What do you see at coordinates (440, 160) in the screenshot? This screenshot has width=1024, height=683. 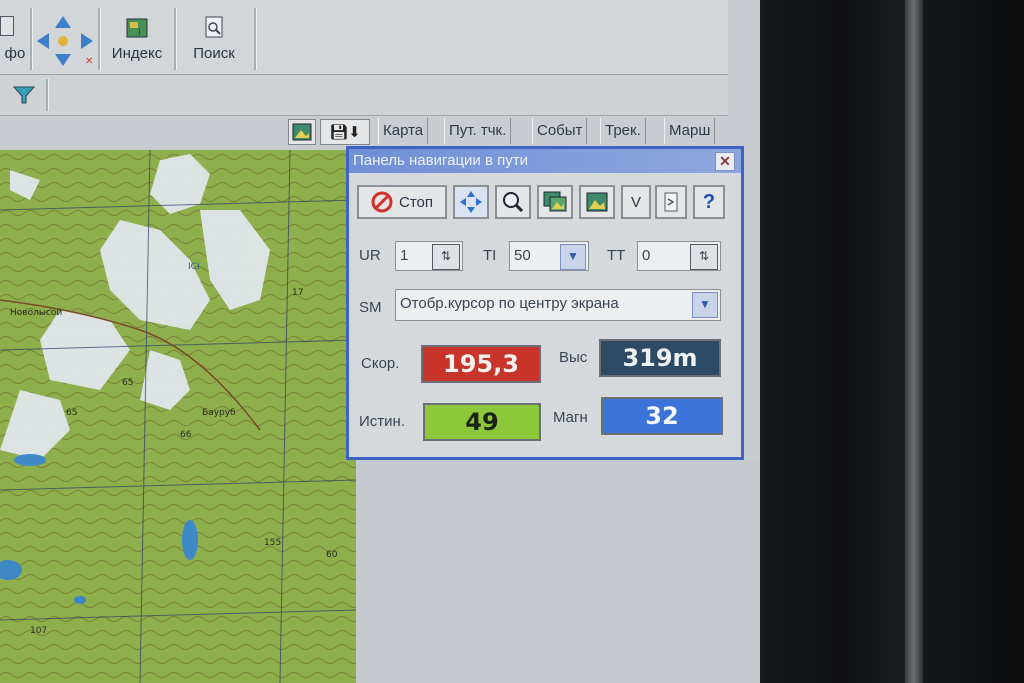 I see `panel-title: Панель навигации в пути` at bounding box center [440, 160].